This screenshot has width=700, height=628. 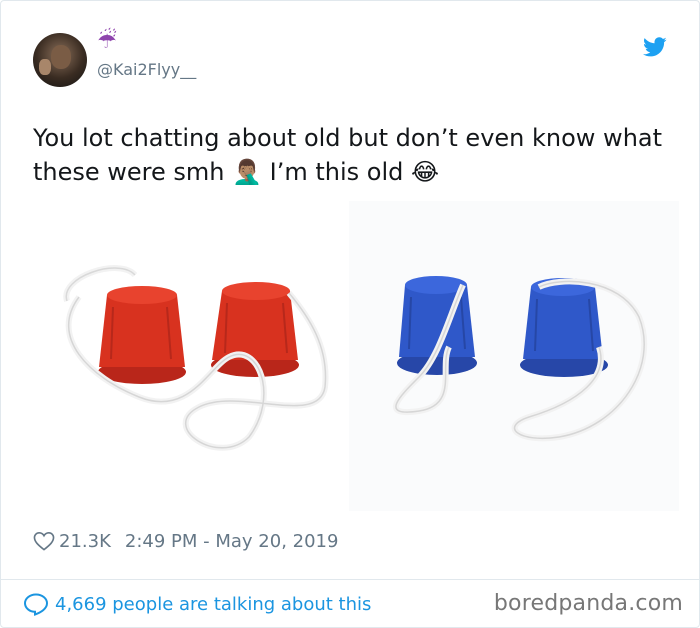 I want to click on display-name: ☔, so click(x=107, y=42).